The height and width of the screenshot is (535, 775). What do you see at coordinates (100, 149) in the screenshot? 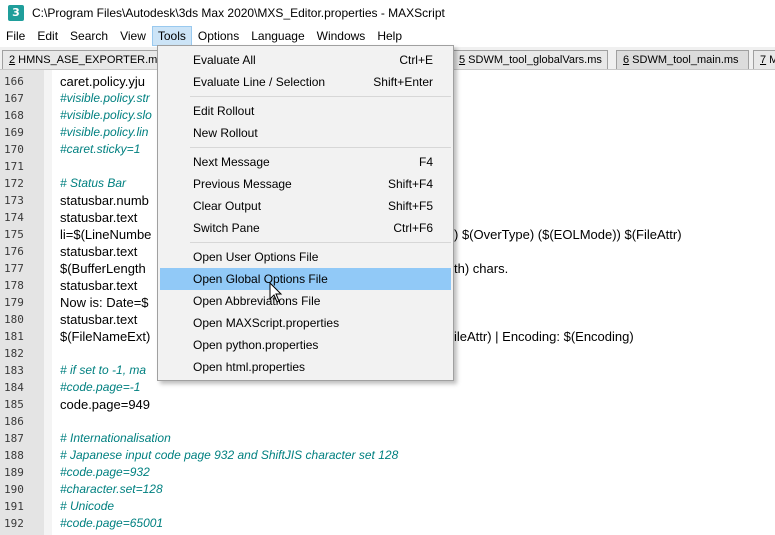
I see `code-comment: #caret.sticky=1` at bounding box center [100, 149].